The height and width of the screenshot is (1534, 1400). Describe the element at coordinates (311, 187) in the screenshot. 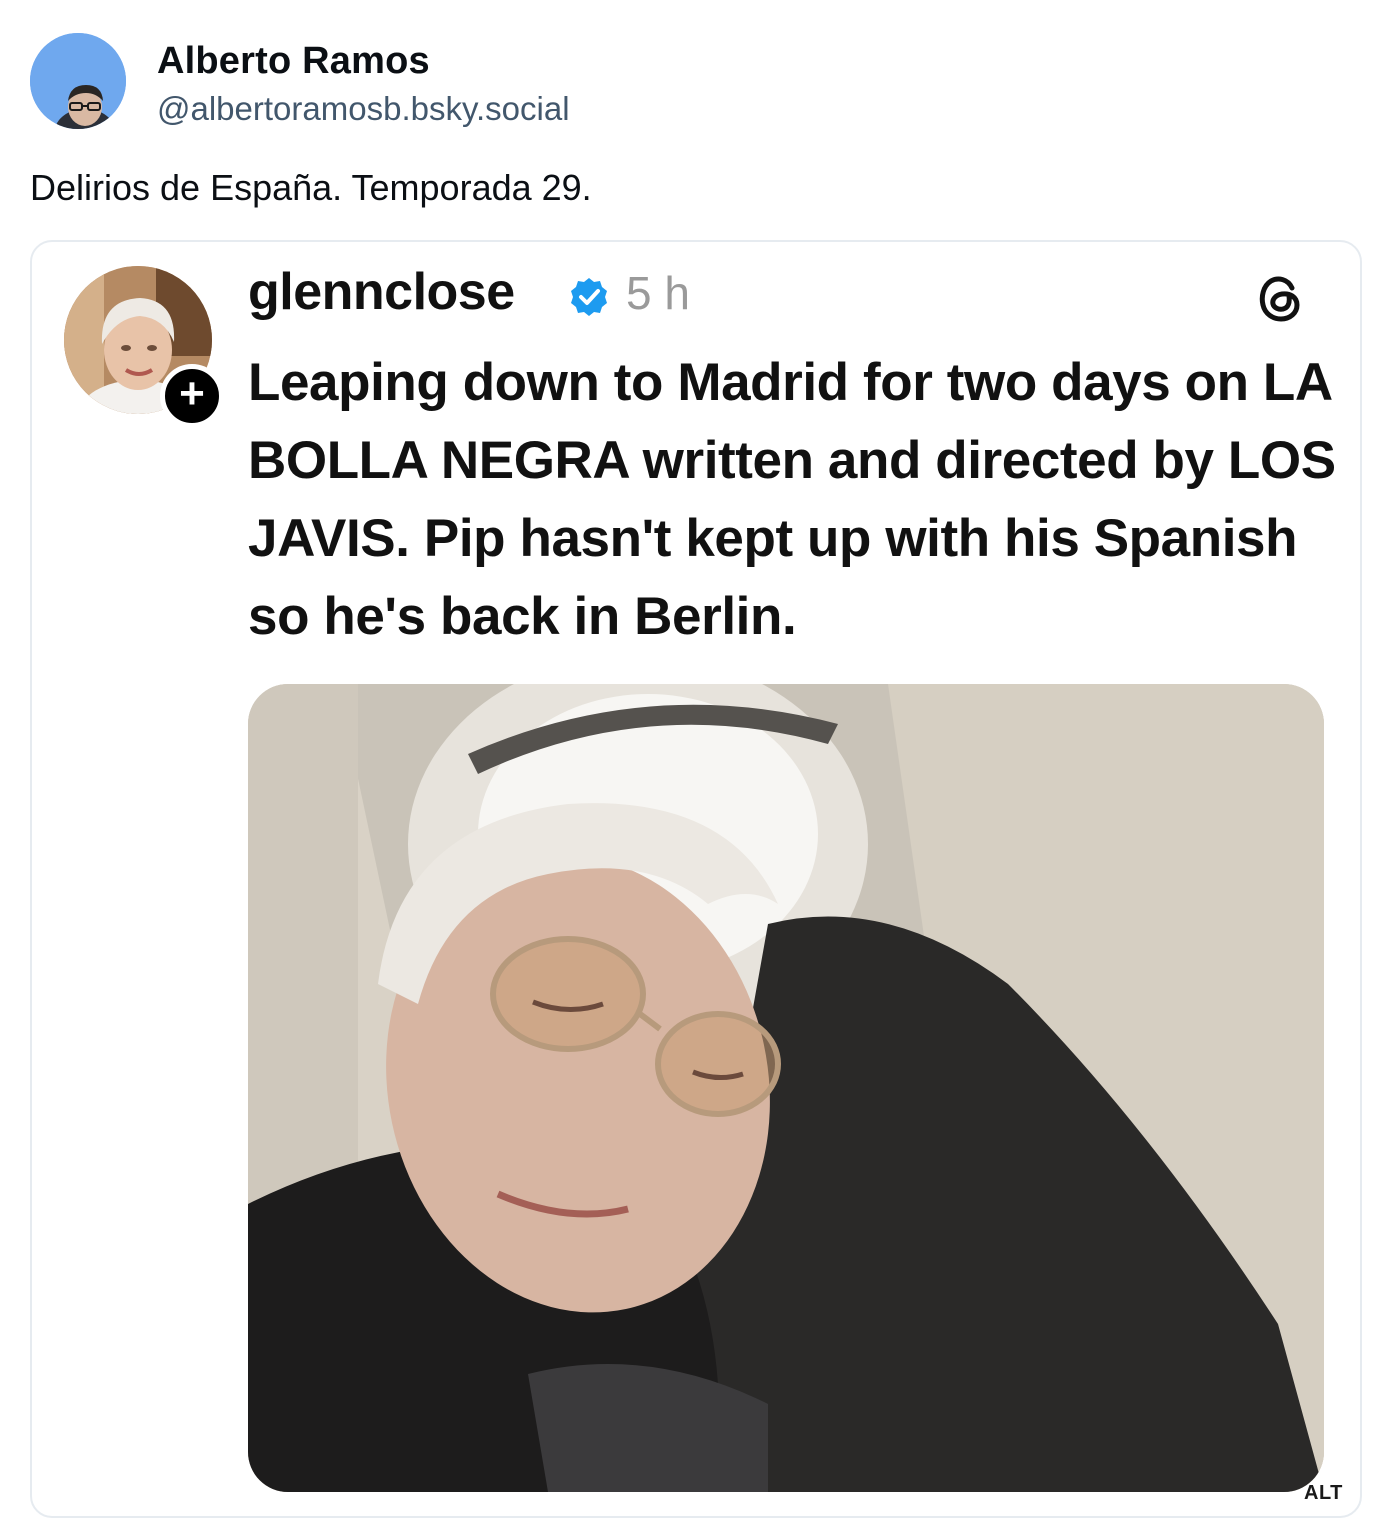

I see `post-text: Delirios de España. Temporada 29.` at that location.